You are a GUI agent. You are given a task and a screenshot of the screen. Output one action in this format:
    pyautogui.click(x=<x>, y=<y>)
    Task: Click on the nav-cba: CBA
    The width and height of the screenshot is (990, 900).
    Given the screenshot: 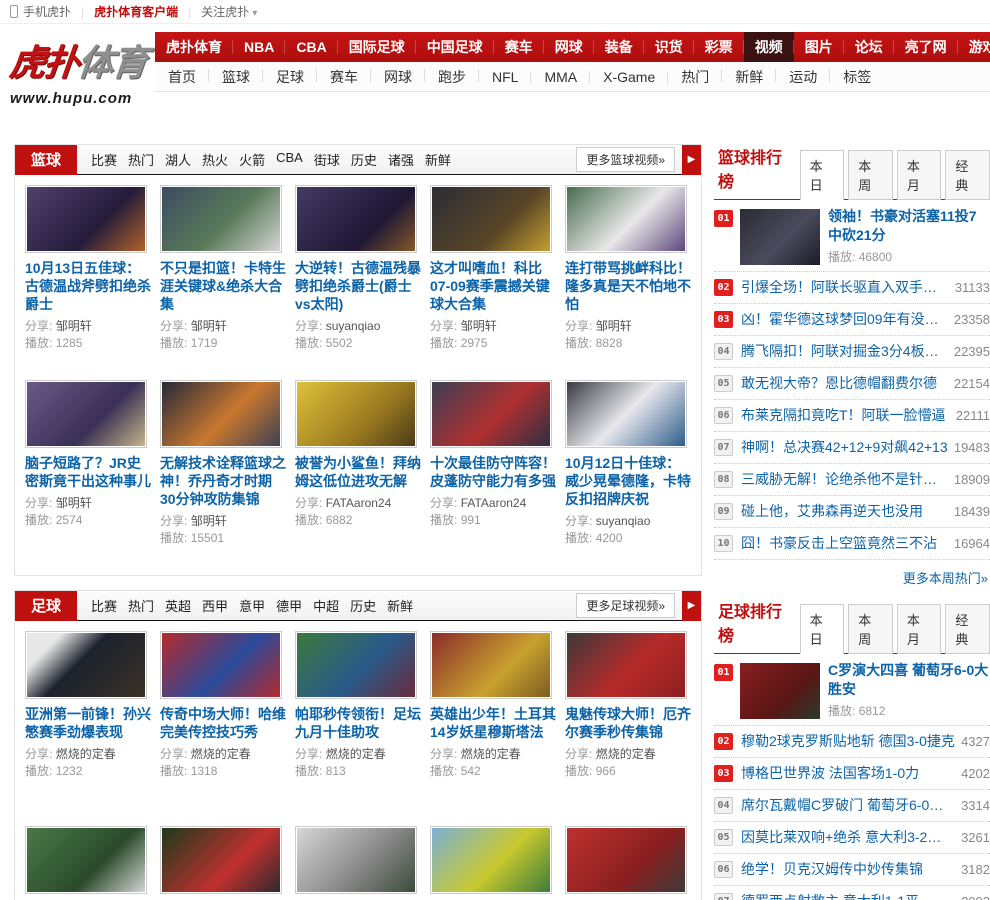 What is the action you would take?
    pyautogui.click(x=312, y=47)
    